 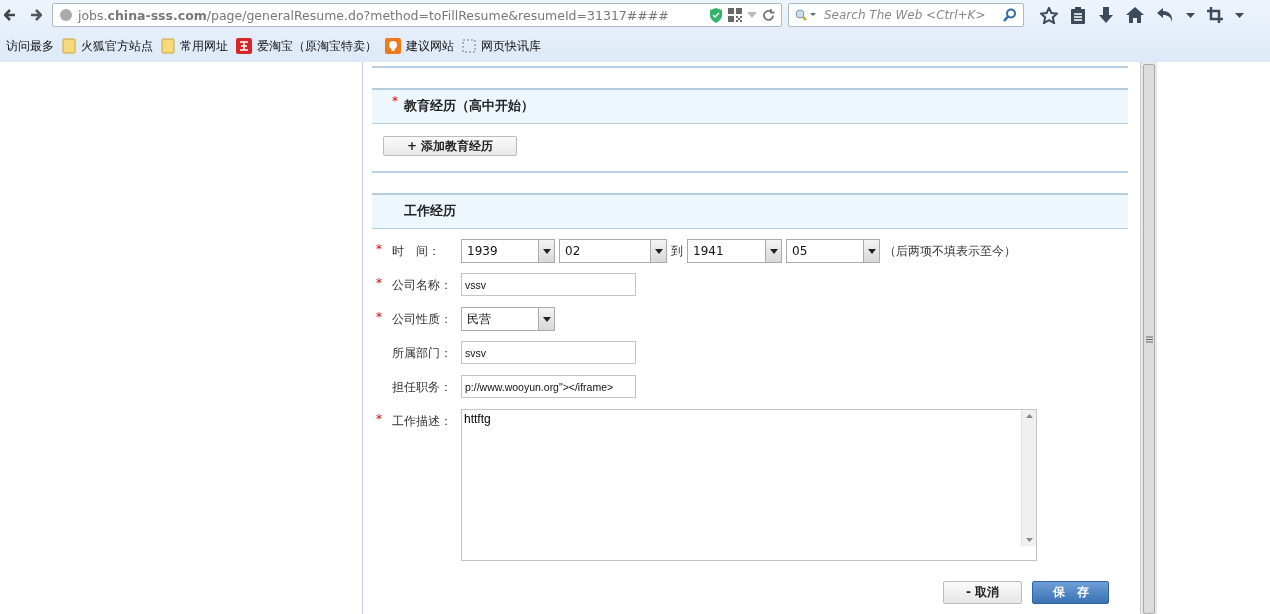 What do you see at coordinates (548, 386) in the screenshot?
I see `text-input: p://www.wooyun.org"></iframe>` at bounding box center [548, 386].